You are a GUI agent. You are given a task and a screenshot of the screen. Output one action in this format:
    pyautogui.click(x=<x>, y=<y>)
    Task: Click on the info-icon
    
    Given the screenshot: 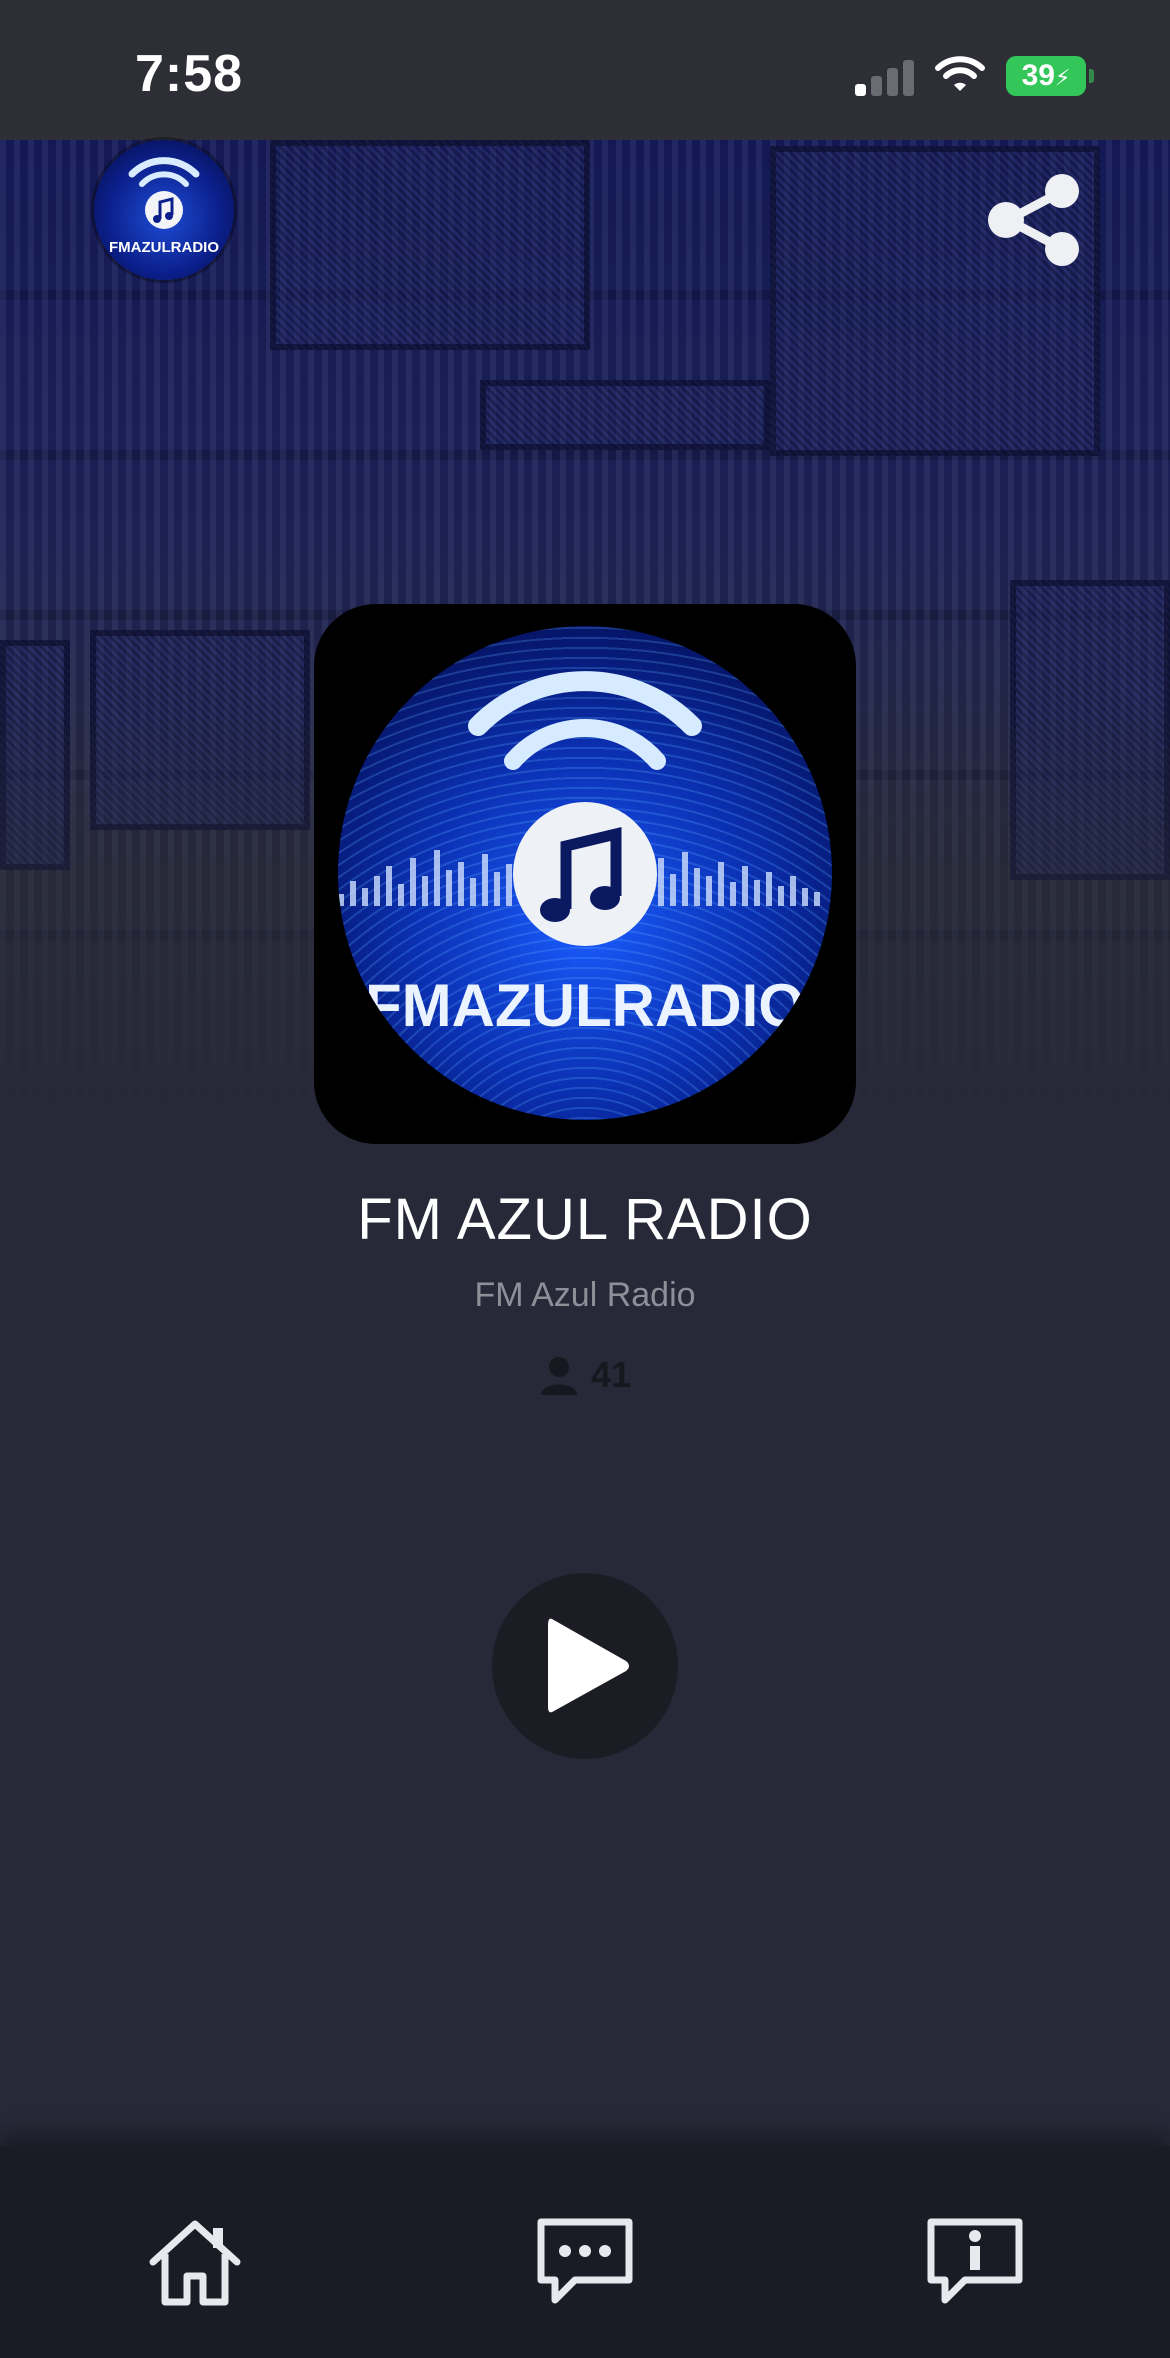 What is the action you would take?
    pyautogui.click(x=975, y=2261)
    